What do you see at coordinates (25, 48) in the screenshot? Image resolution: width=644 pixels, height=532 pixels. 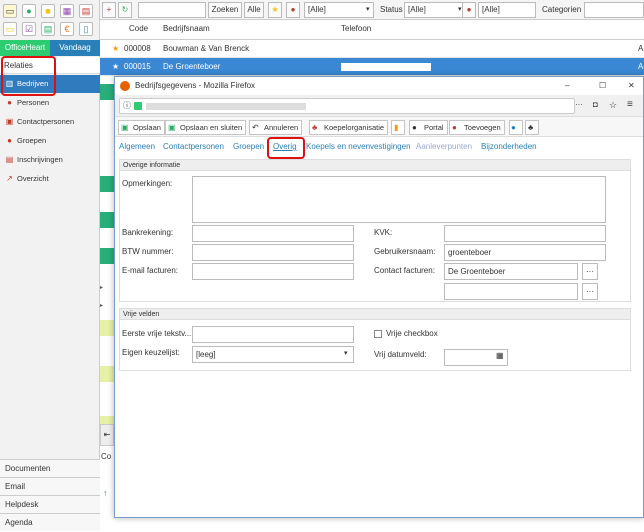 I see `tab-officeheart: OfficeHeart` at bounding box center [25, 48].